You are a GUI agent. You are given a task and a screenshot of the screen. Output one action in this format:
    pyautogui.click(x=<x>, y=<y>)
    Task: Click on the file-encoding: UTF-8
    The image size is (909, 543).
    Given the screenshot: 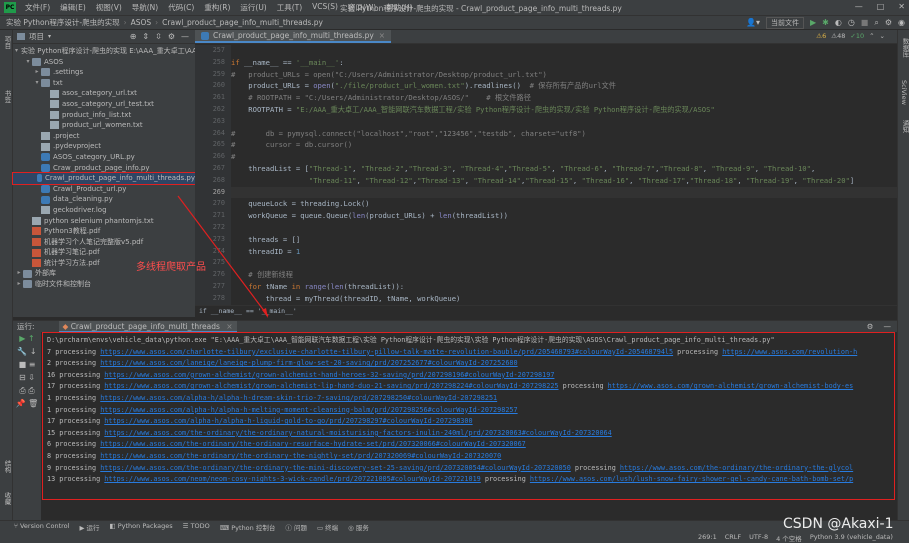 What is the action you would take?
    pyautogui.click(x=758, y=538)
    